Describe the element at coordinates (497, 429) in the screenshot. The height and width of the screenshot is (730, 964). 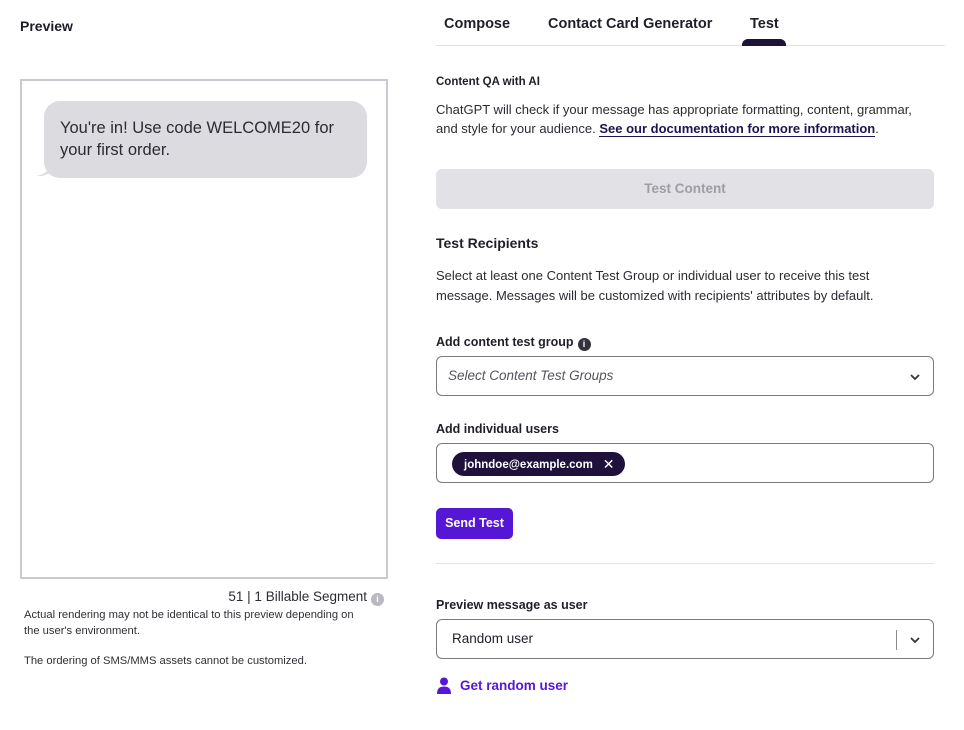
I see `individual-users-label: Add individual users` at that location.